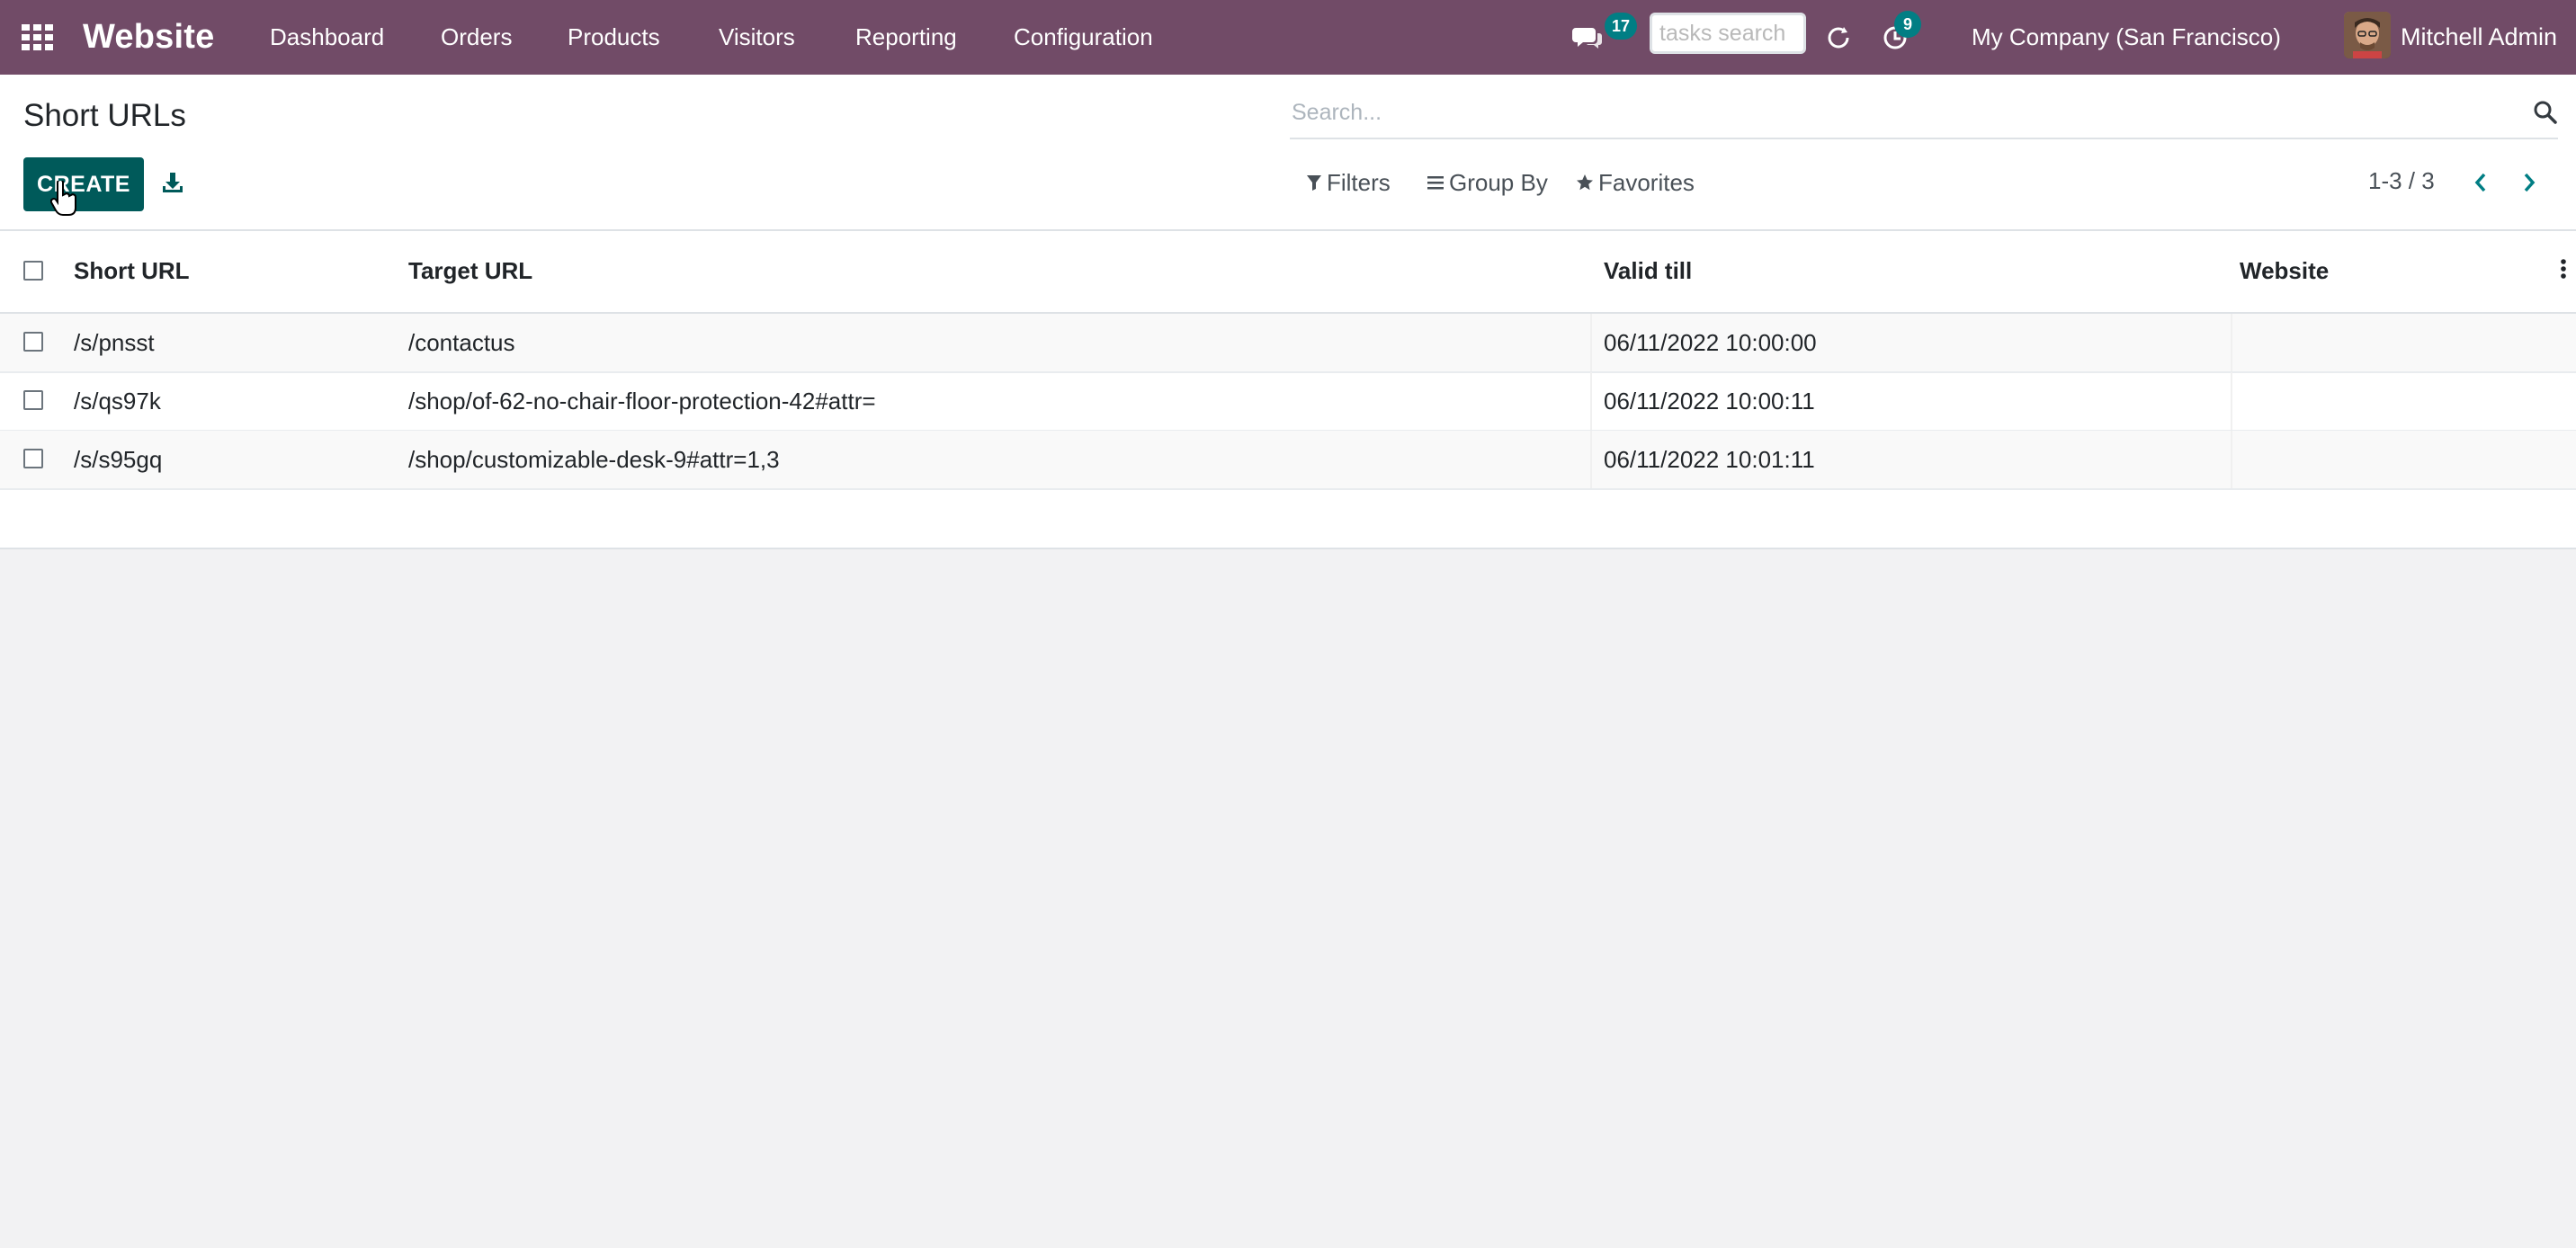  I want to click on empty-table-row, so click(1288, 518).